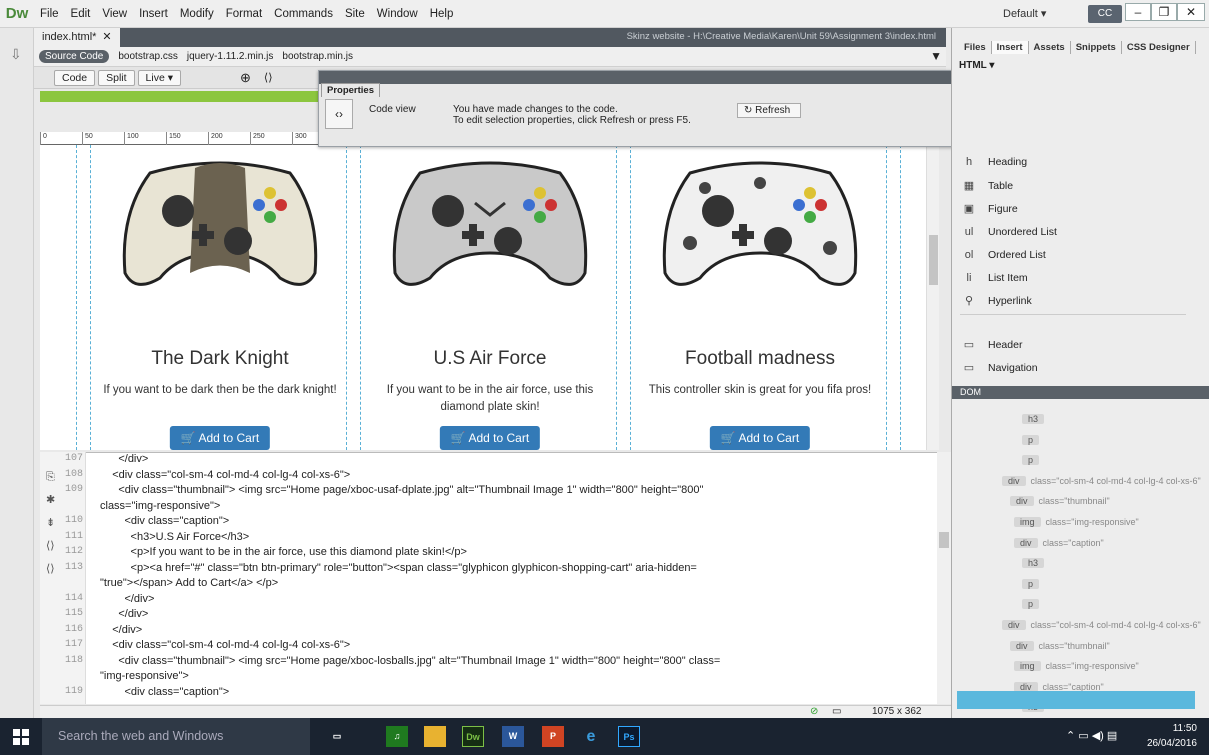 The width and height of the screenshot is (1209, 755). I want to click on edge-icon: e, so click(591, 736).